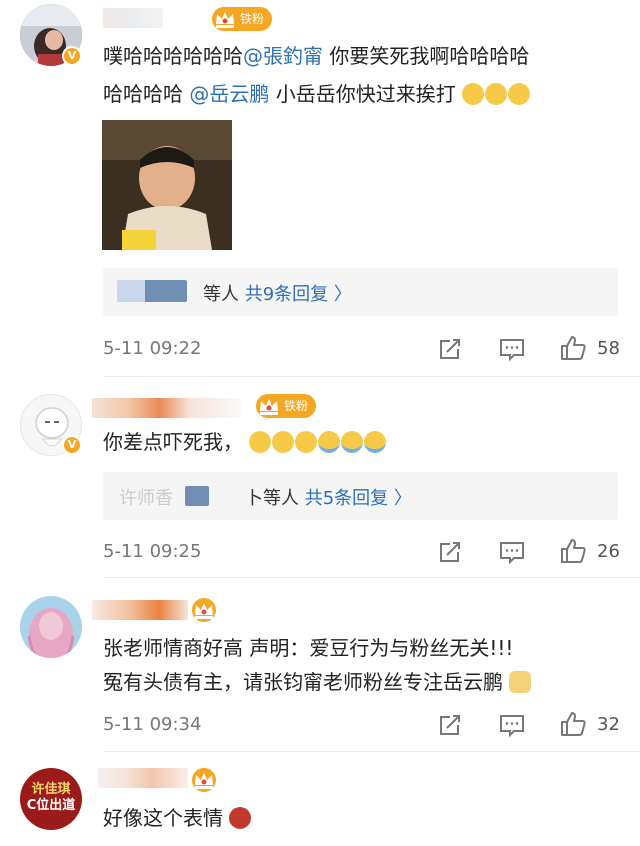 The height and width of the screenshot is (846, 640). Describe the element at coordinates (240, 818) in the screenshot. I see `devil-emoji-icon` at that location.